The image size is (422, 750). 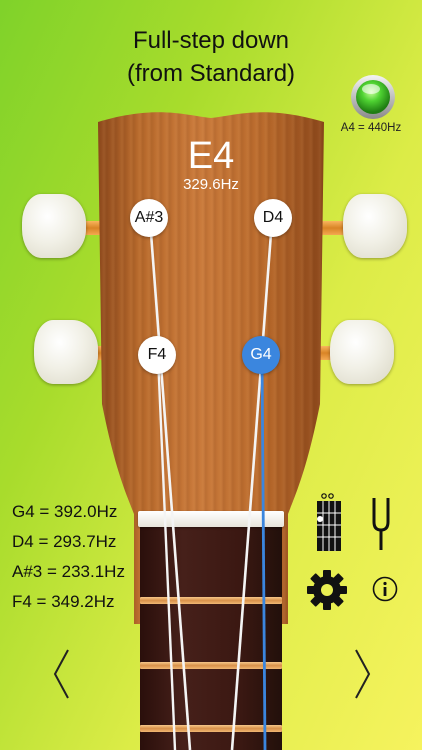 I want to click on tuning-fork-icon, so click(x=381, y=524).